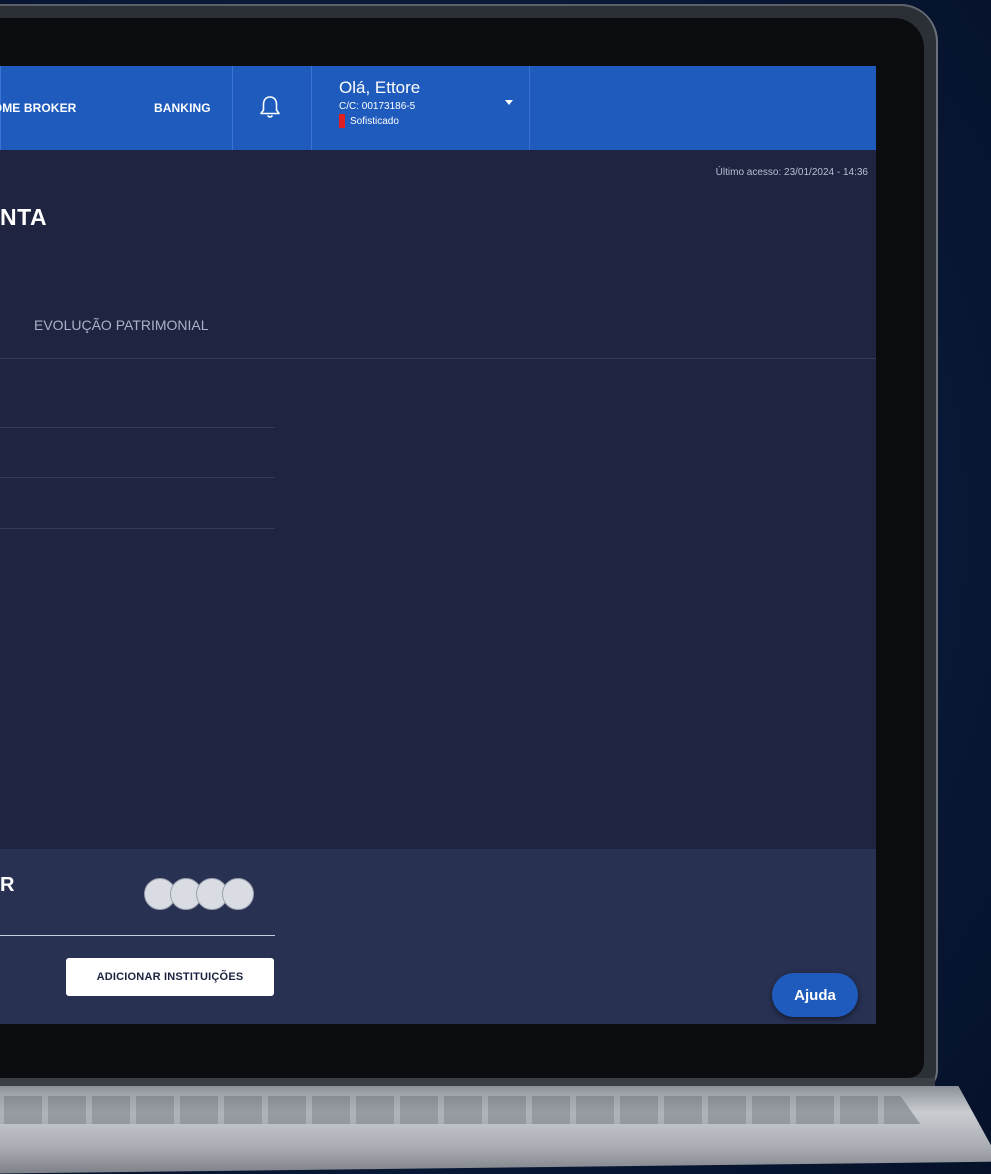  I want to click on user-menu: Olá, Ettore C/C: 00173186-5 Sofisticado, so click(379, 103).